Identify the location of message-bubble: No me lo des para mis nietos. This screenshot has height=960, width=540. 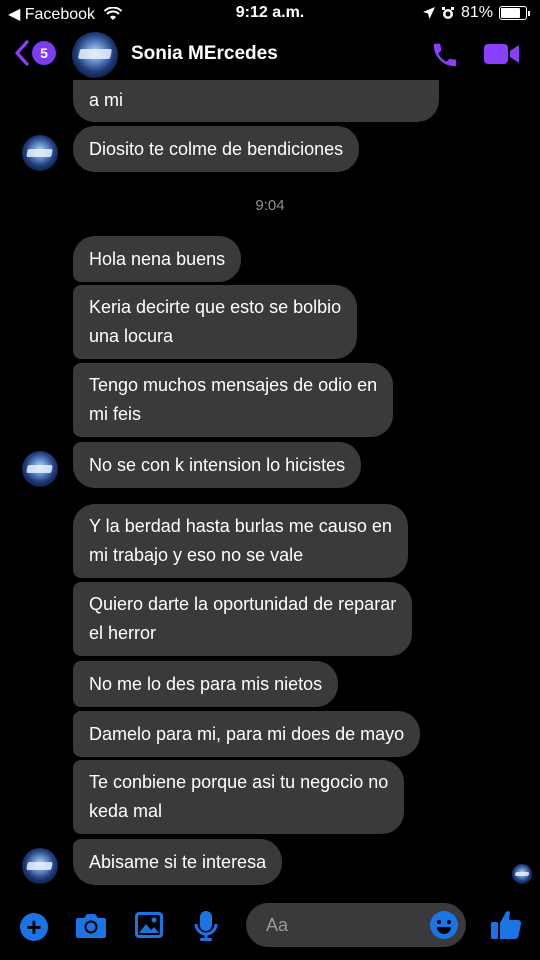
(206, 684).